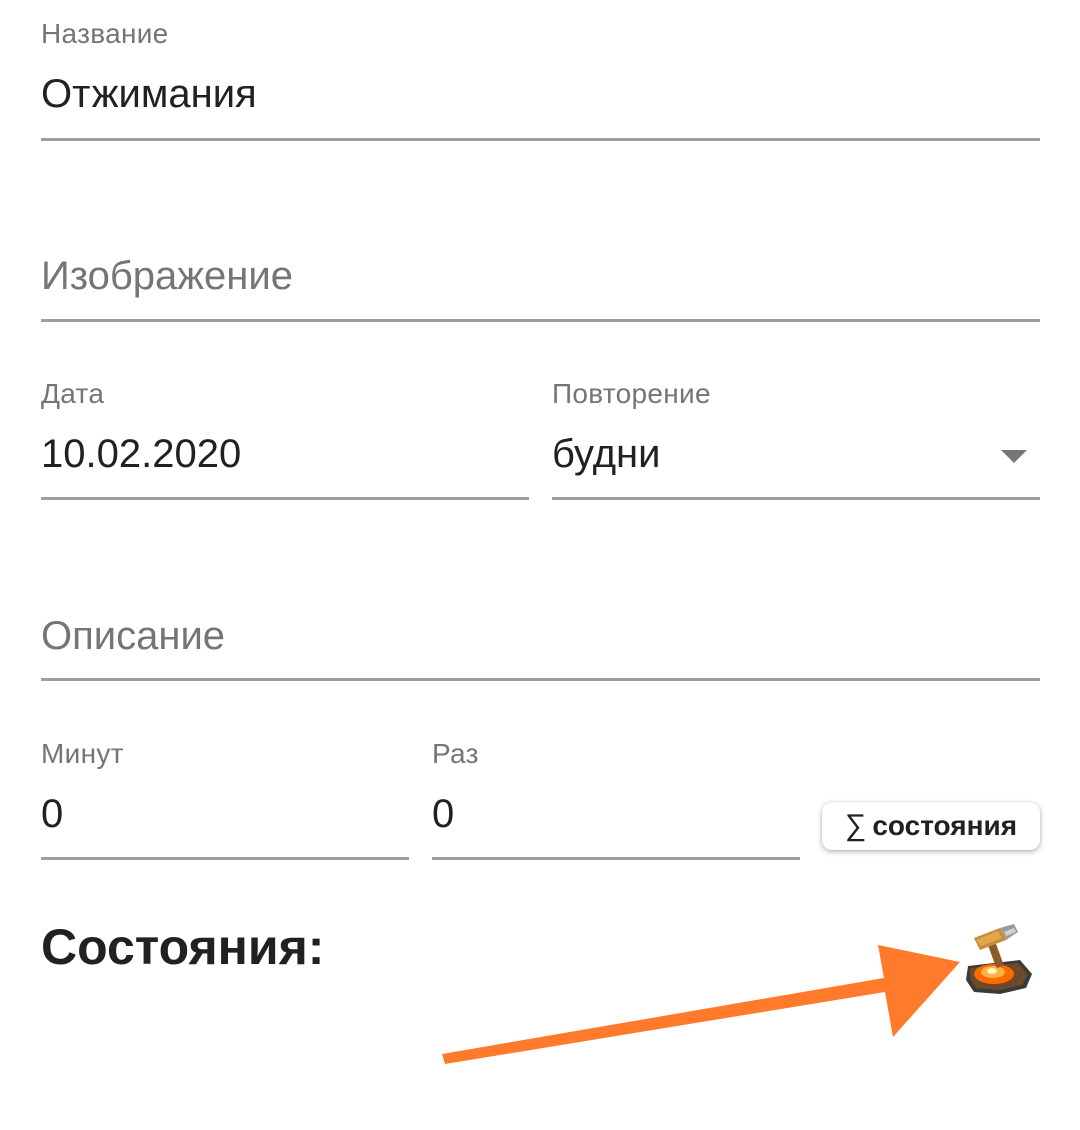 This screenshot has width=1080, height=1130. I want to click on repeat-select: Повторение будни, so click(796, 440).